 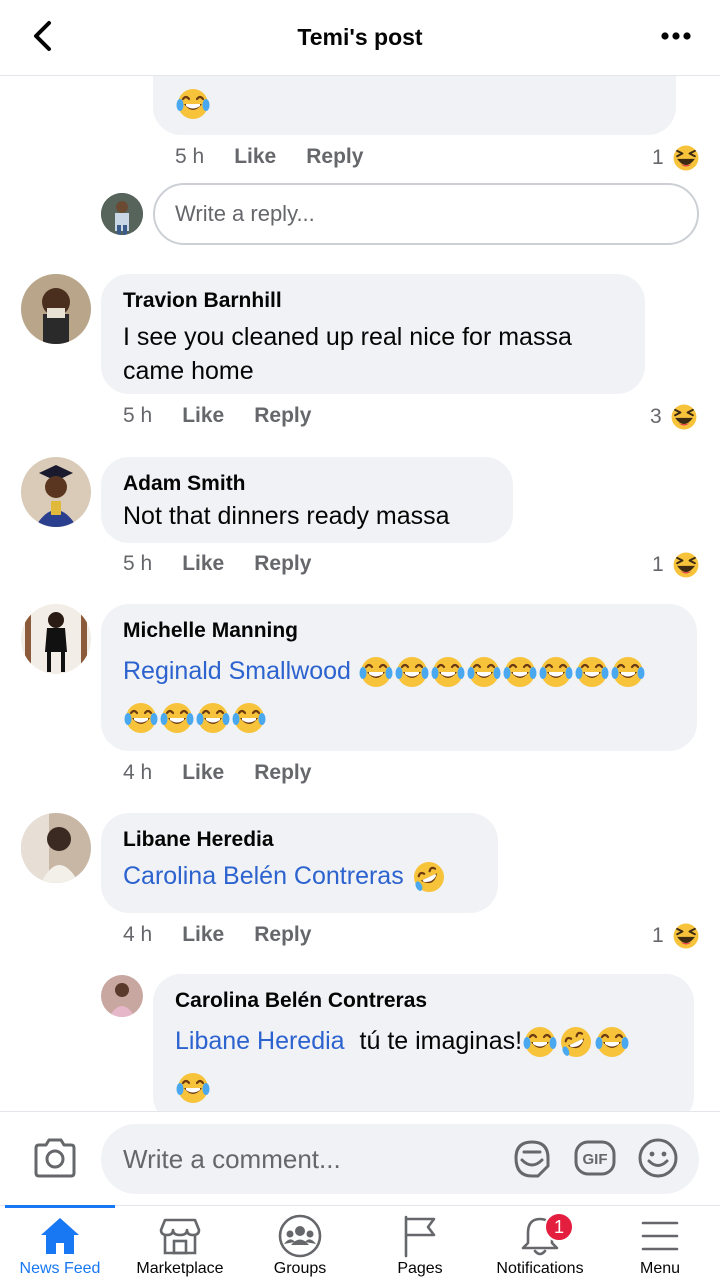 I want to click on smiley-icon, so click(x=658, y=1158).